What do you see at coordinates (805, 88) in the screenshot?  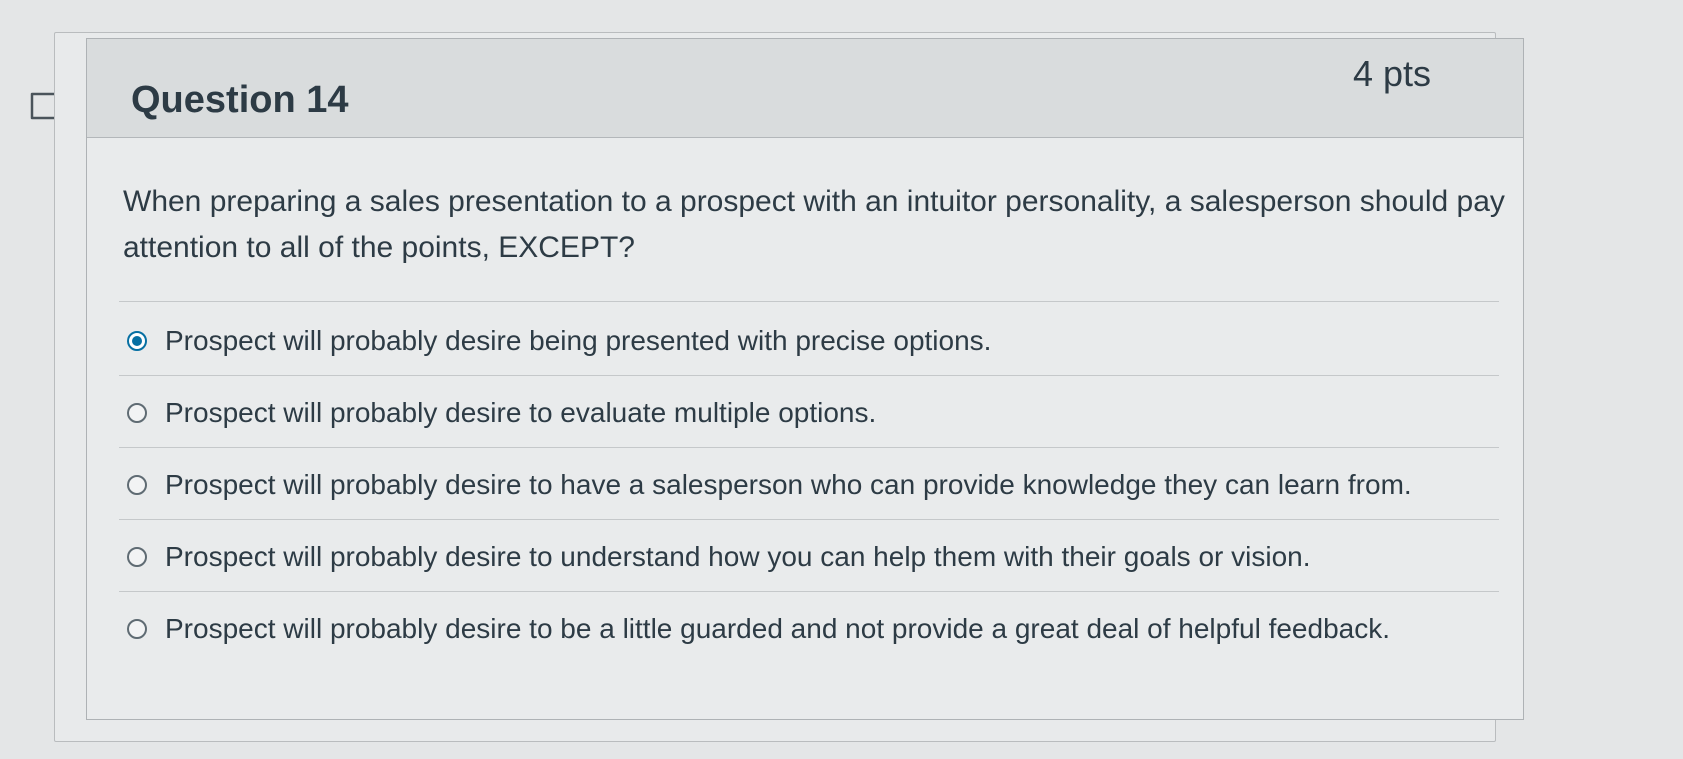 I see `question-header: Question 14 4 pts` at bounding box center [805, 88].